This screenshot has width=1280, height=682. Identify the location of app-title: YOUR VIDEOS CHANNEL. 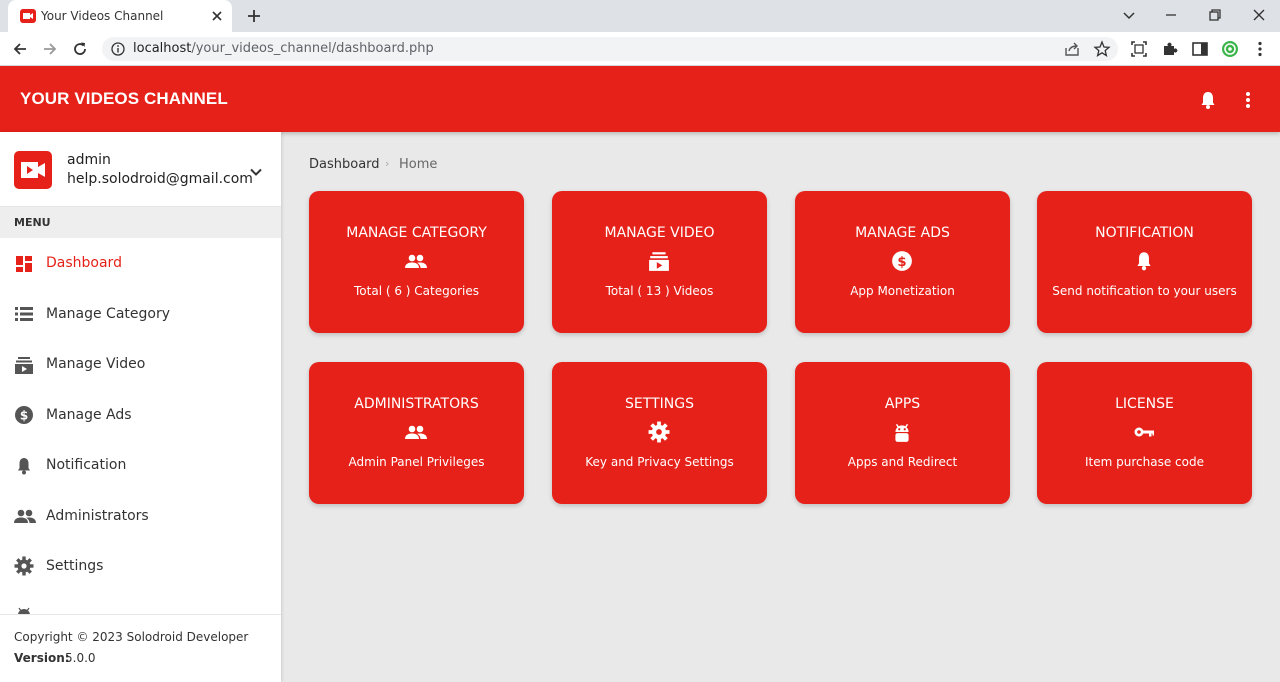
(124, 99).